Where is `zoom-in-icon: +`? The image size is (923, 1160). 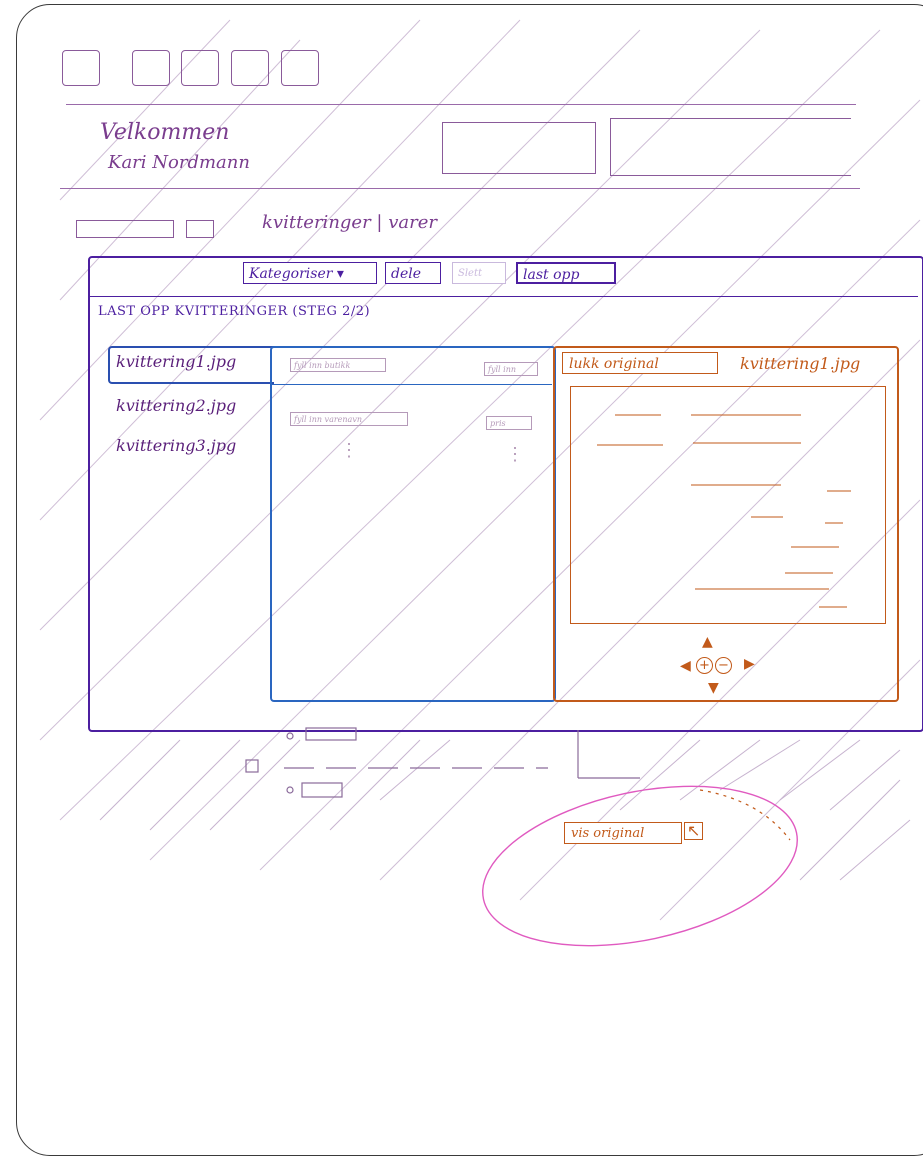 zoom-in-icon: + is located at coordinates (704, 665).